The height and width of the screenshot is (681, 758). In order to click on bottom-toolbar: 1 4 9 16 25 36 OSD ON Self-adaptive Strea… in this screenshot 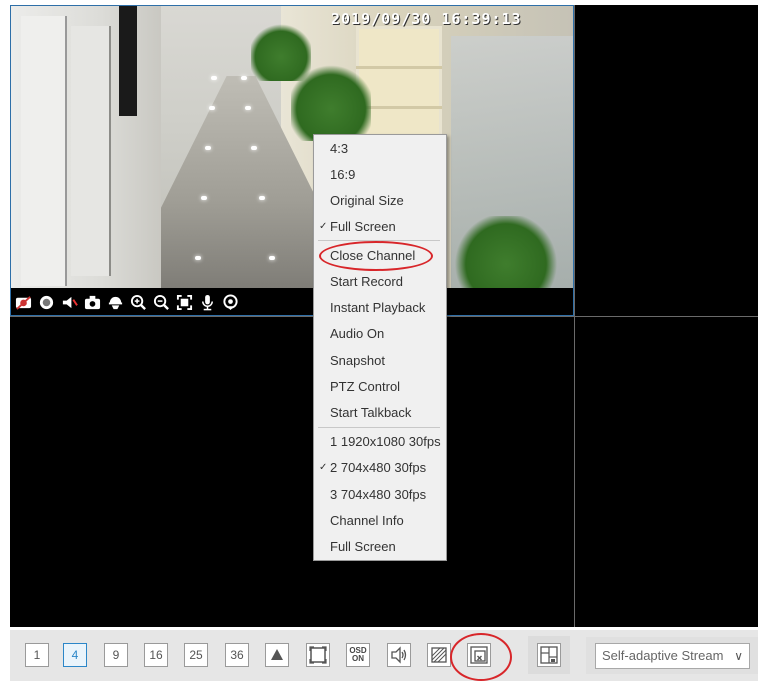, I will do `click(384, 655)`.